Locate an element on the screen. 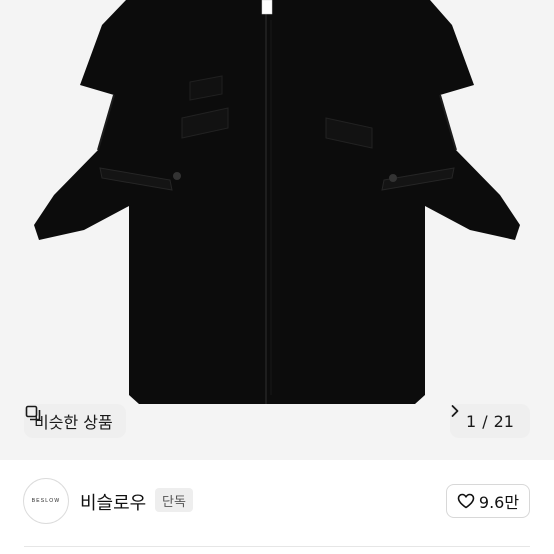 This screenshot has width=554, height=554. similar-products-icon is located at coordinates (33, 413).